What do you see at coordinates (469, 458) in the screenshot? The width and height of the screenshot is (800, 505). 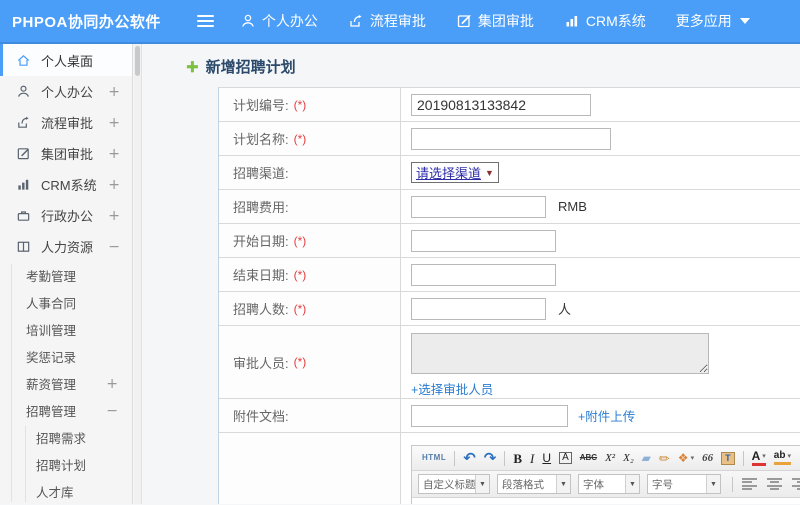 I see `undo-button: ↶` at bounding box center [469, 458].